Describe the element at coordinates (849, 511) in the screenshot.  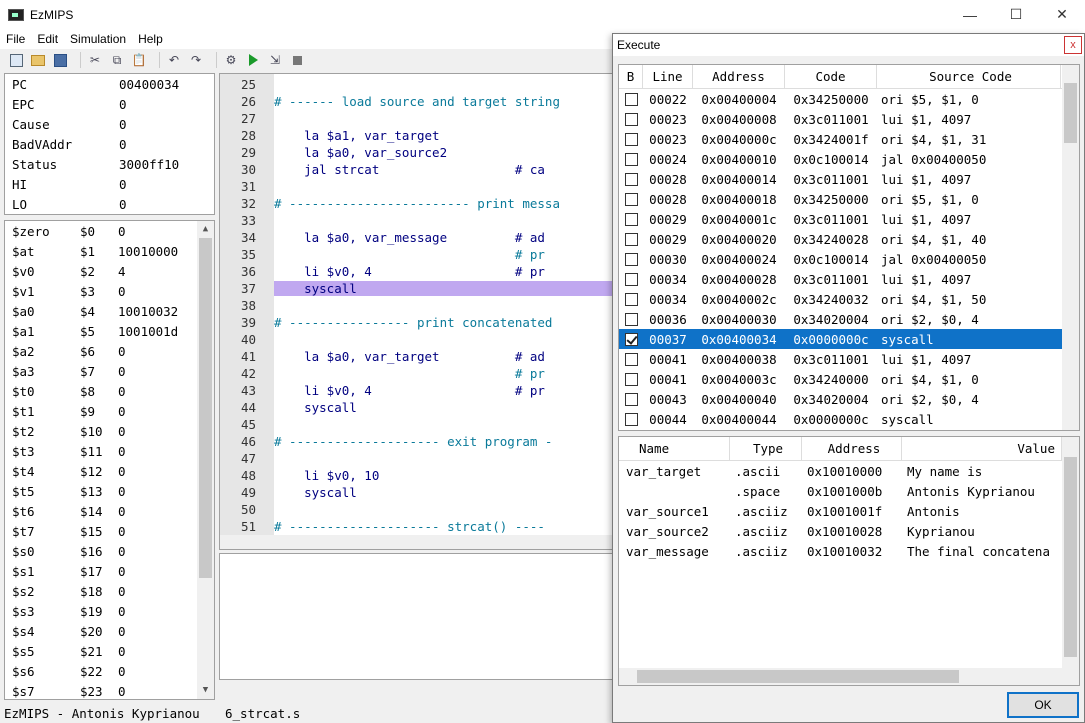
I see `data-row: var_source1 .asciiz 0x1001001f Antonis` at that location.